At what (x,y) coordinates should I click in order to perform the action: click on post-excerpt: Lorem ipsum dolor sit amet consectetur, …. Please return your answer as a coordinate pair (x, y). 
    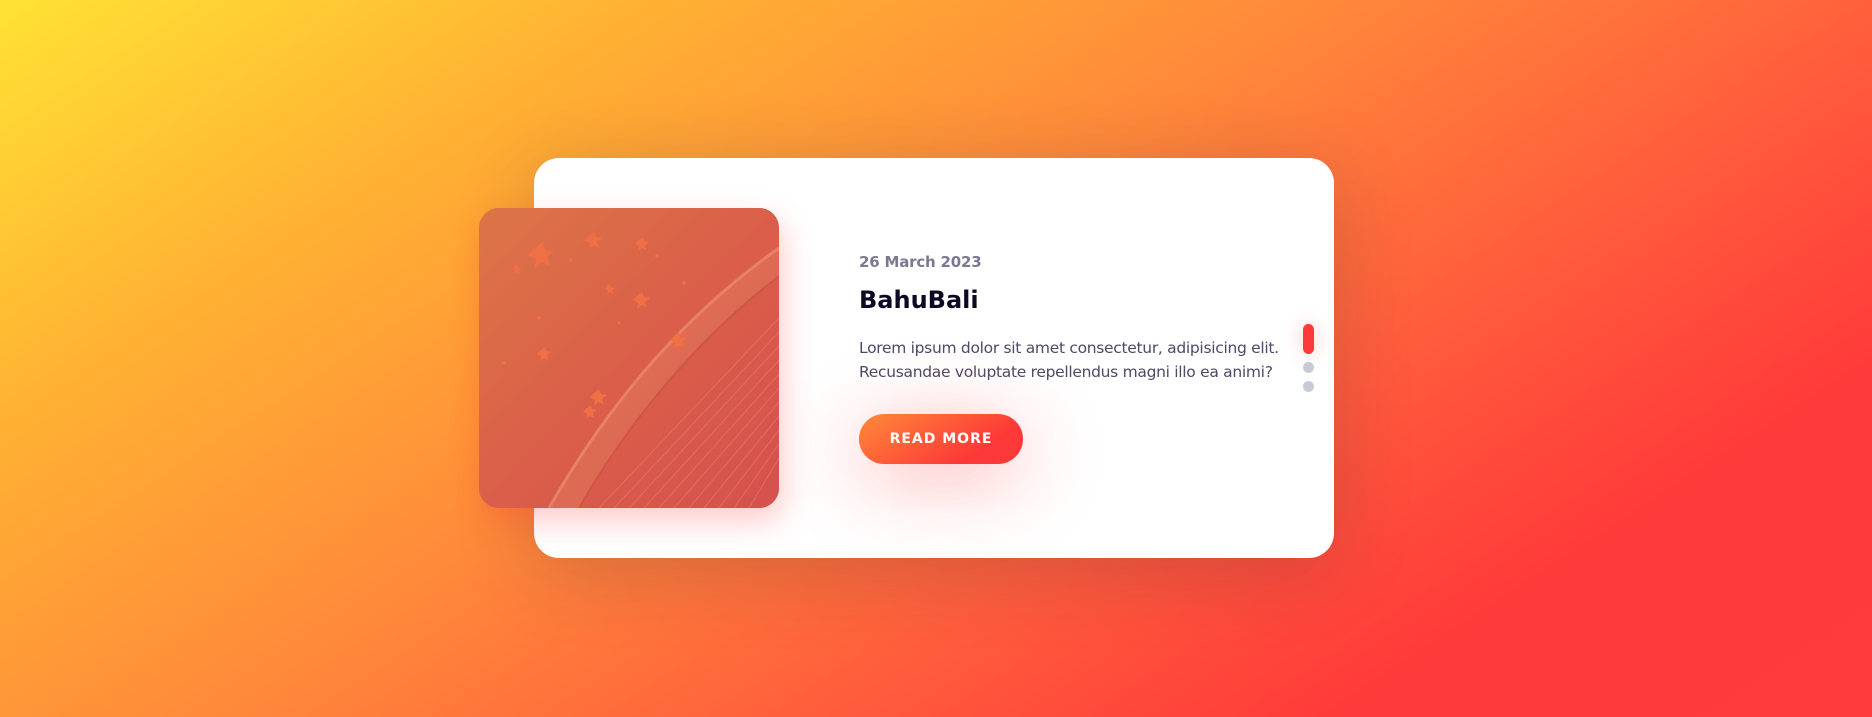
    Looking at the image, I should click on (1074, 360).